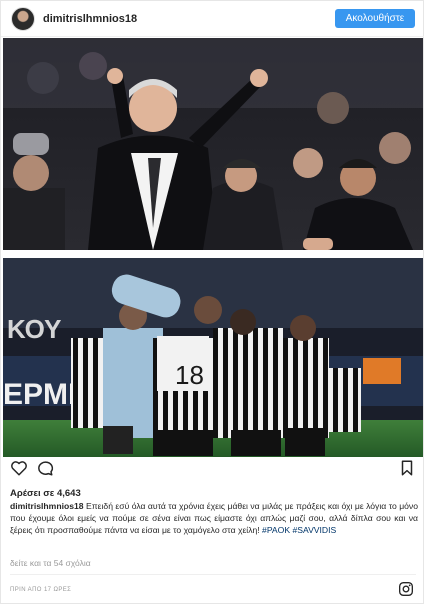 This screenshot has height=604, width=424. Describe the element at coordinates (45, 468) in the screenshot. I see `comment-bubble-icon` at that location.